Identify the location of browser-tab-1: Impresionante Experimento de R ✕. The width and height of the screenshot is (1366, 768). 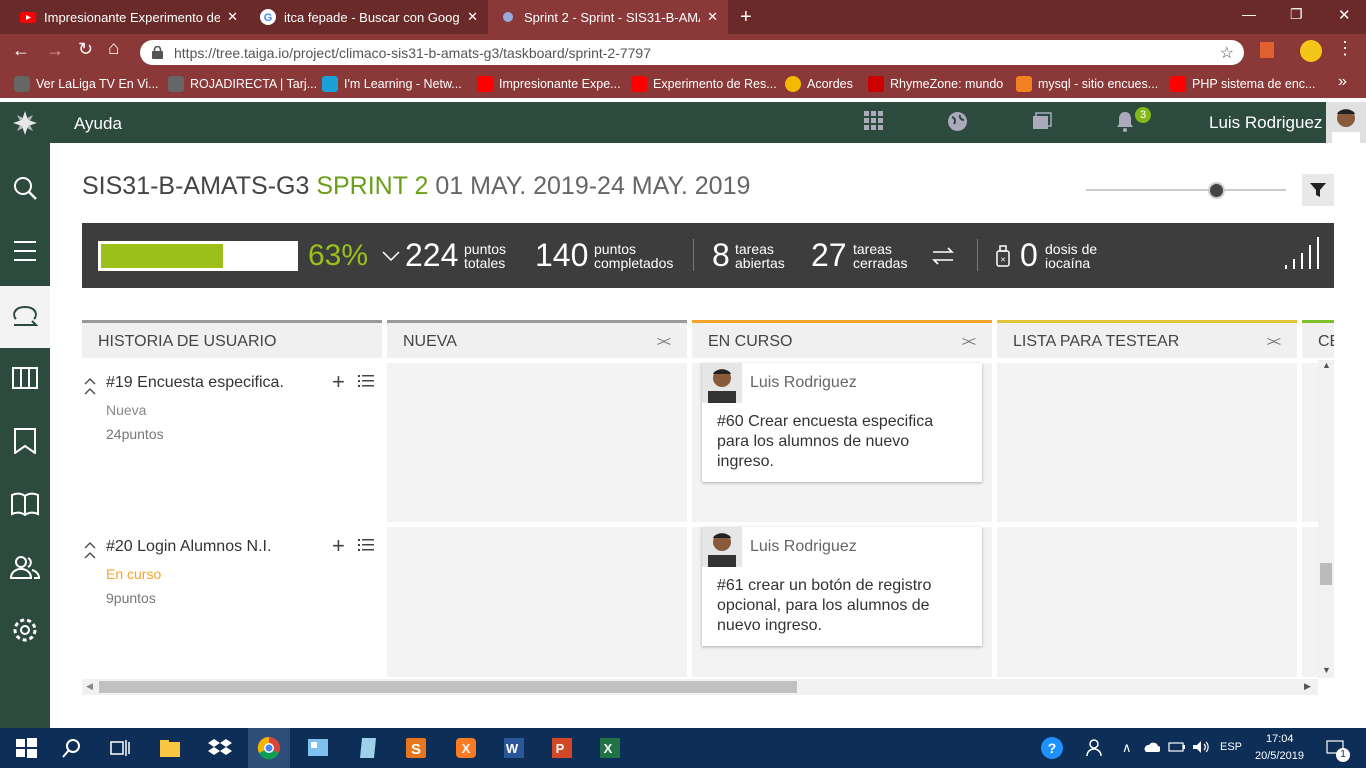
(128, 17).